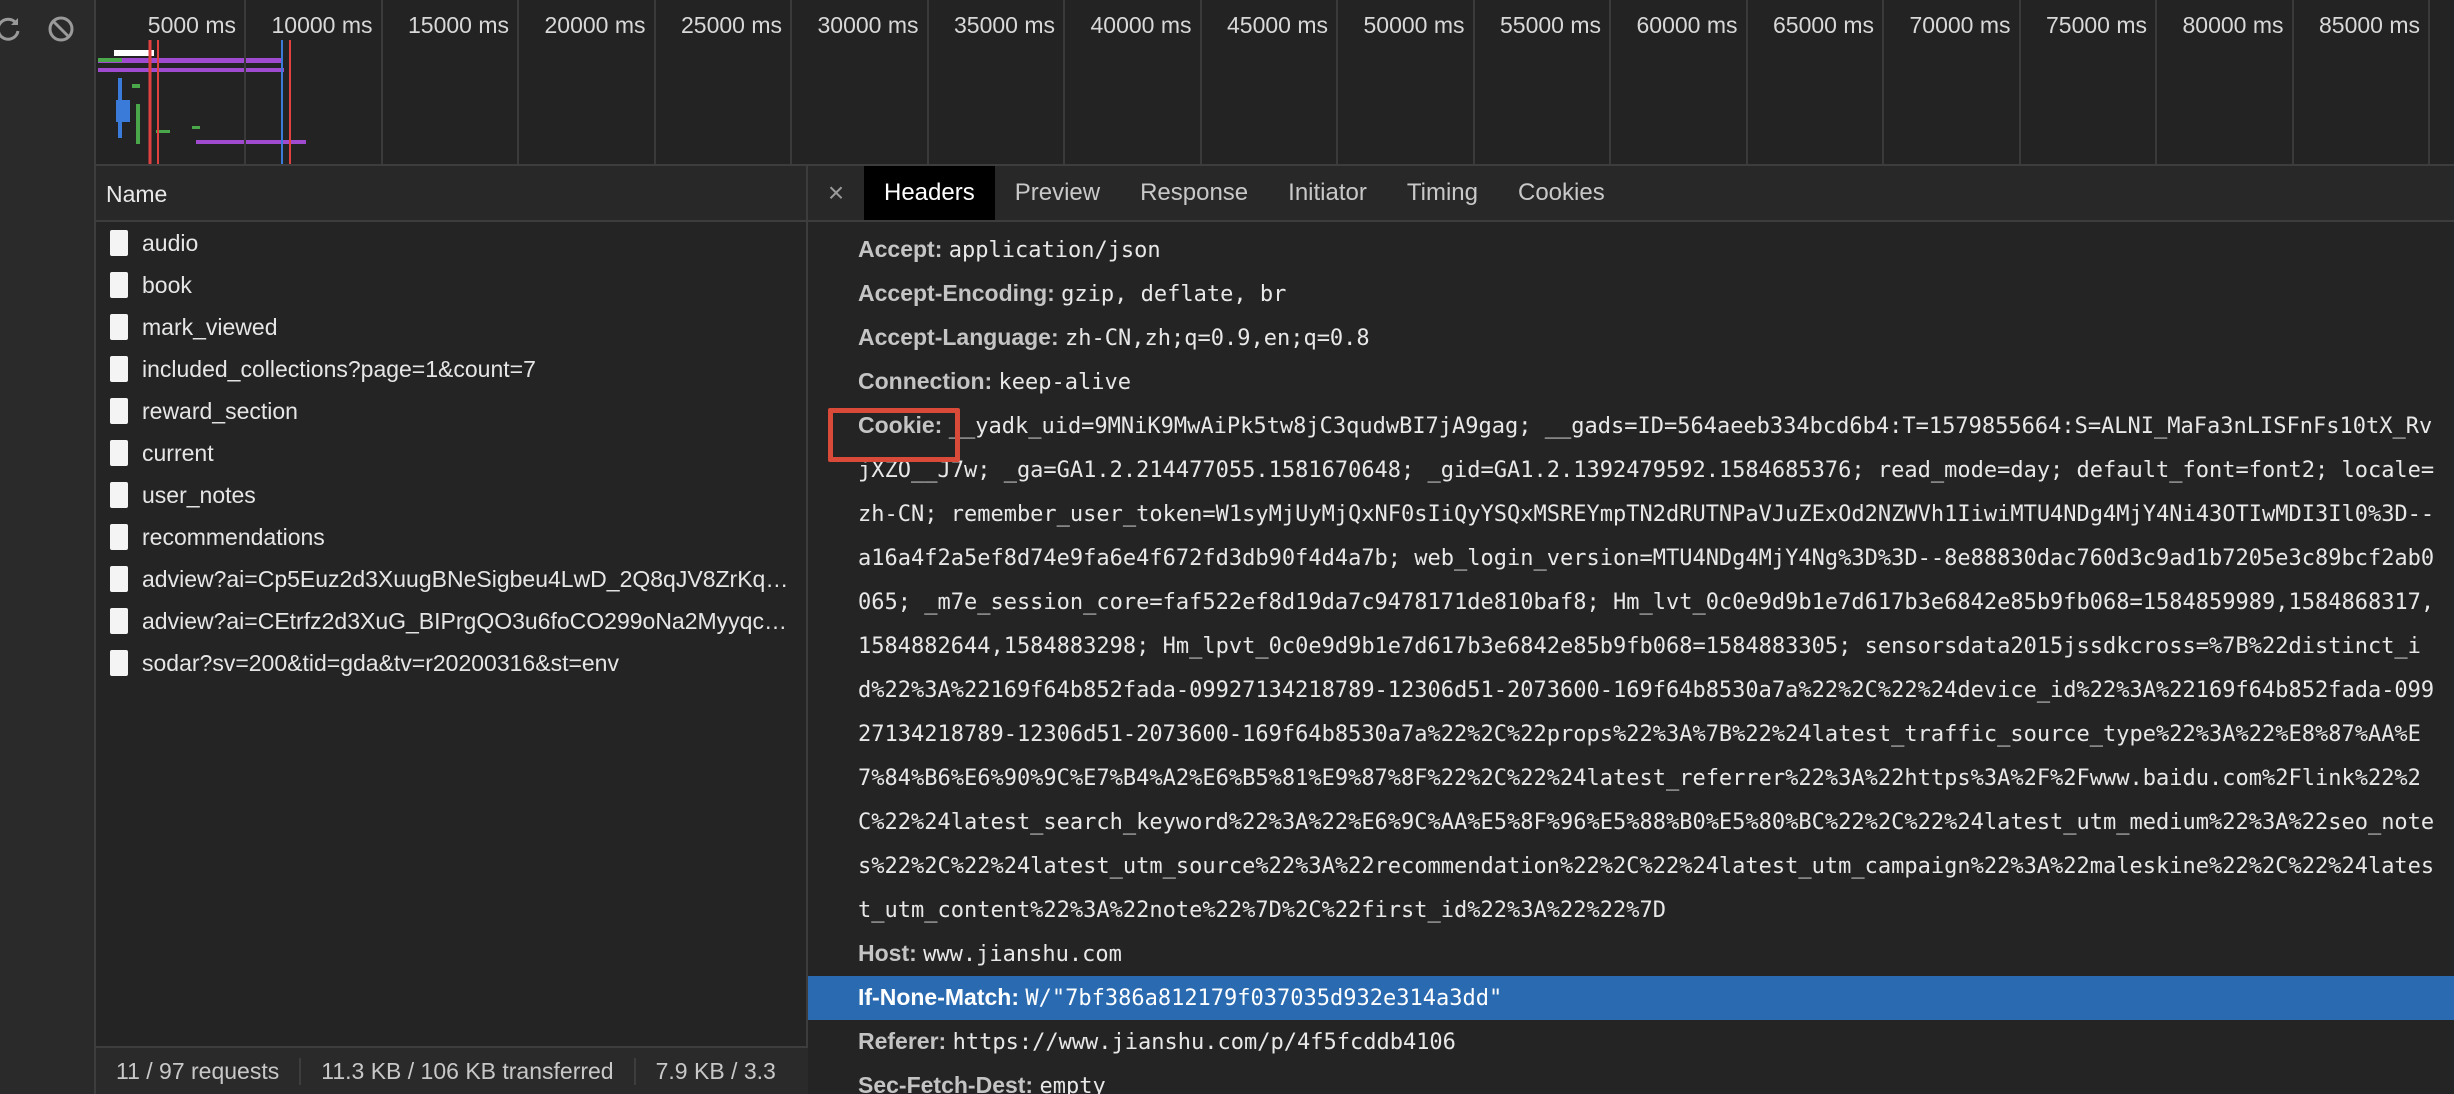 The height and width of the screenshot is (1094, 2454). What do you see at coordinates (1141, 25) in the screenshot?
I see `timeline-tick-label: 40000 ms` at bounding box center [1141, 25].